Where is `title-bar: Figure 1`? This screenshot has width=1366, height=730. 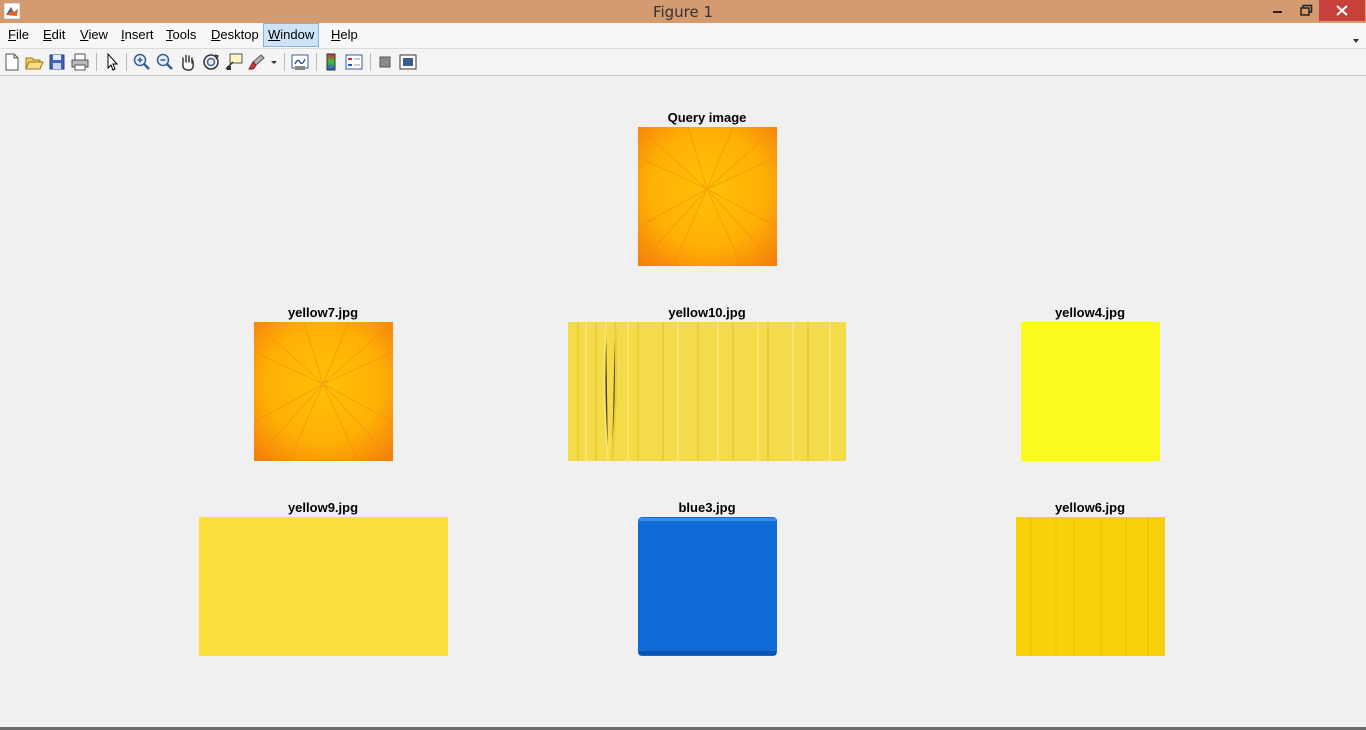
title-bar: Figure 1 is located at coordinates (683, 11).